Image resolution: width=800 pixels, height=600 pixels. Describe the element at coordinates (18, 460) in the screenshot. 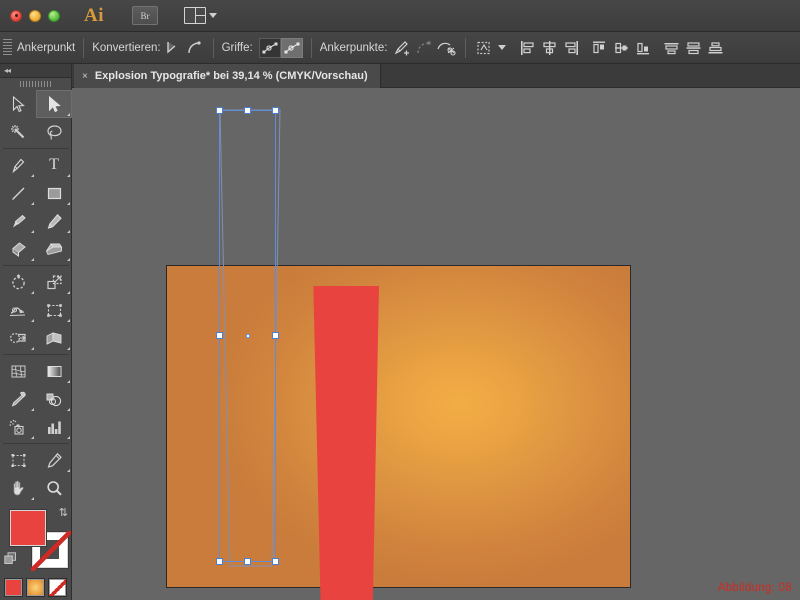

I see `artboard-tool` at that location.